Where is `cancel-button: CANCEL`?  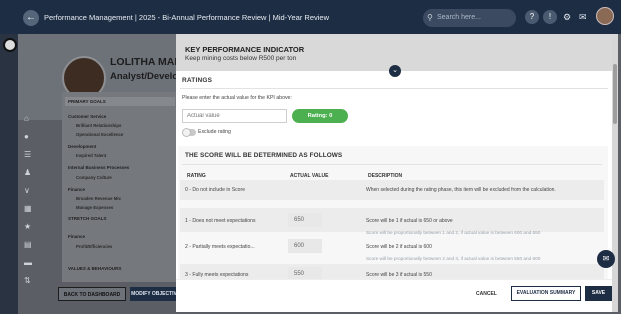
cancel-button: CANCEL is located at coordinates (486, 294).